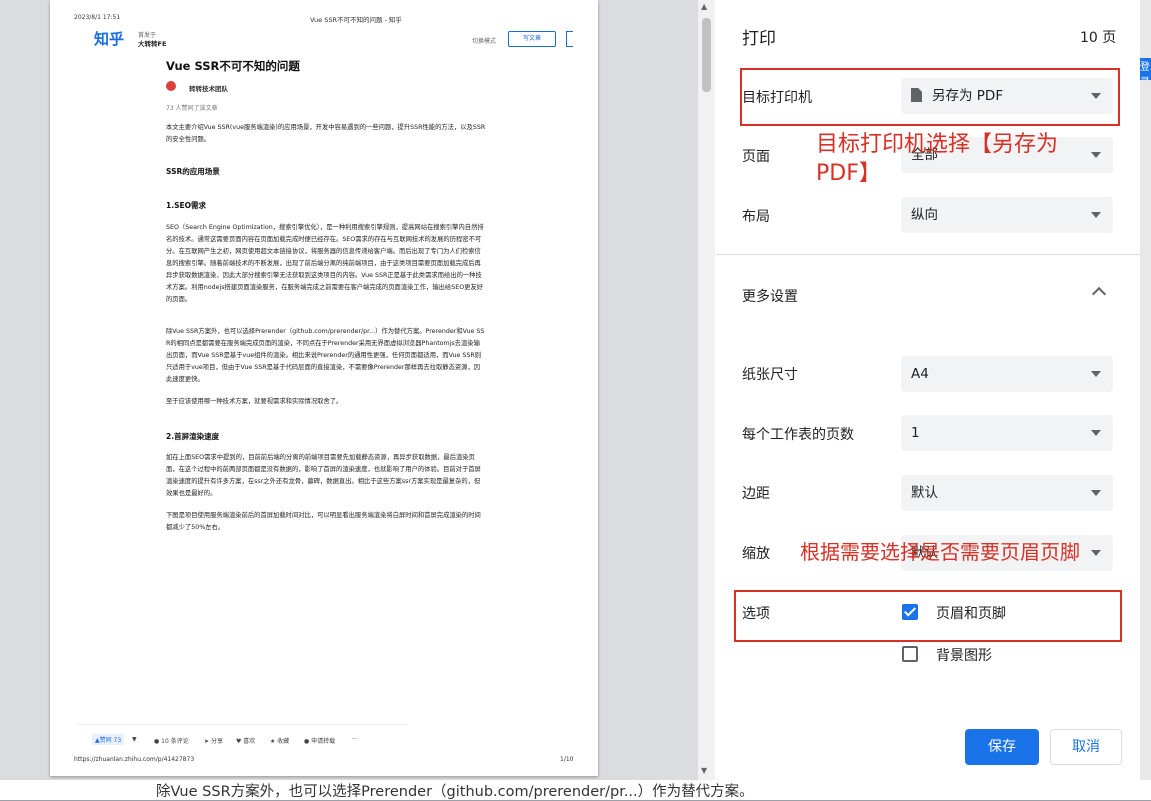 This screenshot has height=801, width=1151. Describe the element at coordinates (756, 494) in the screenshot. I see `margin-label: 边距` at that location.